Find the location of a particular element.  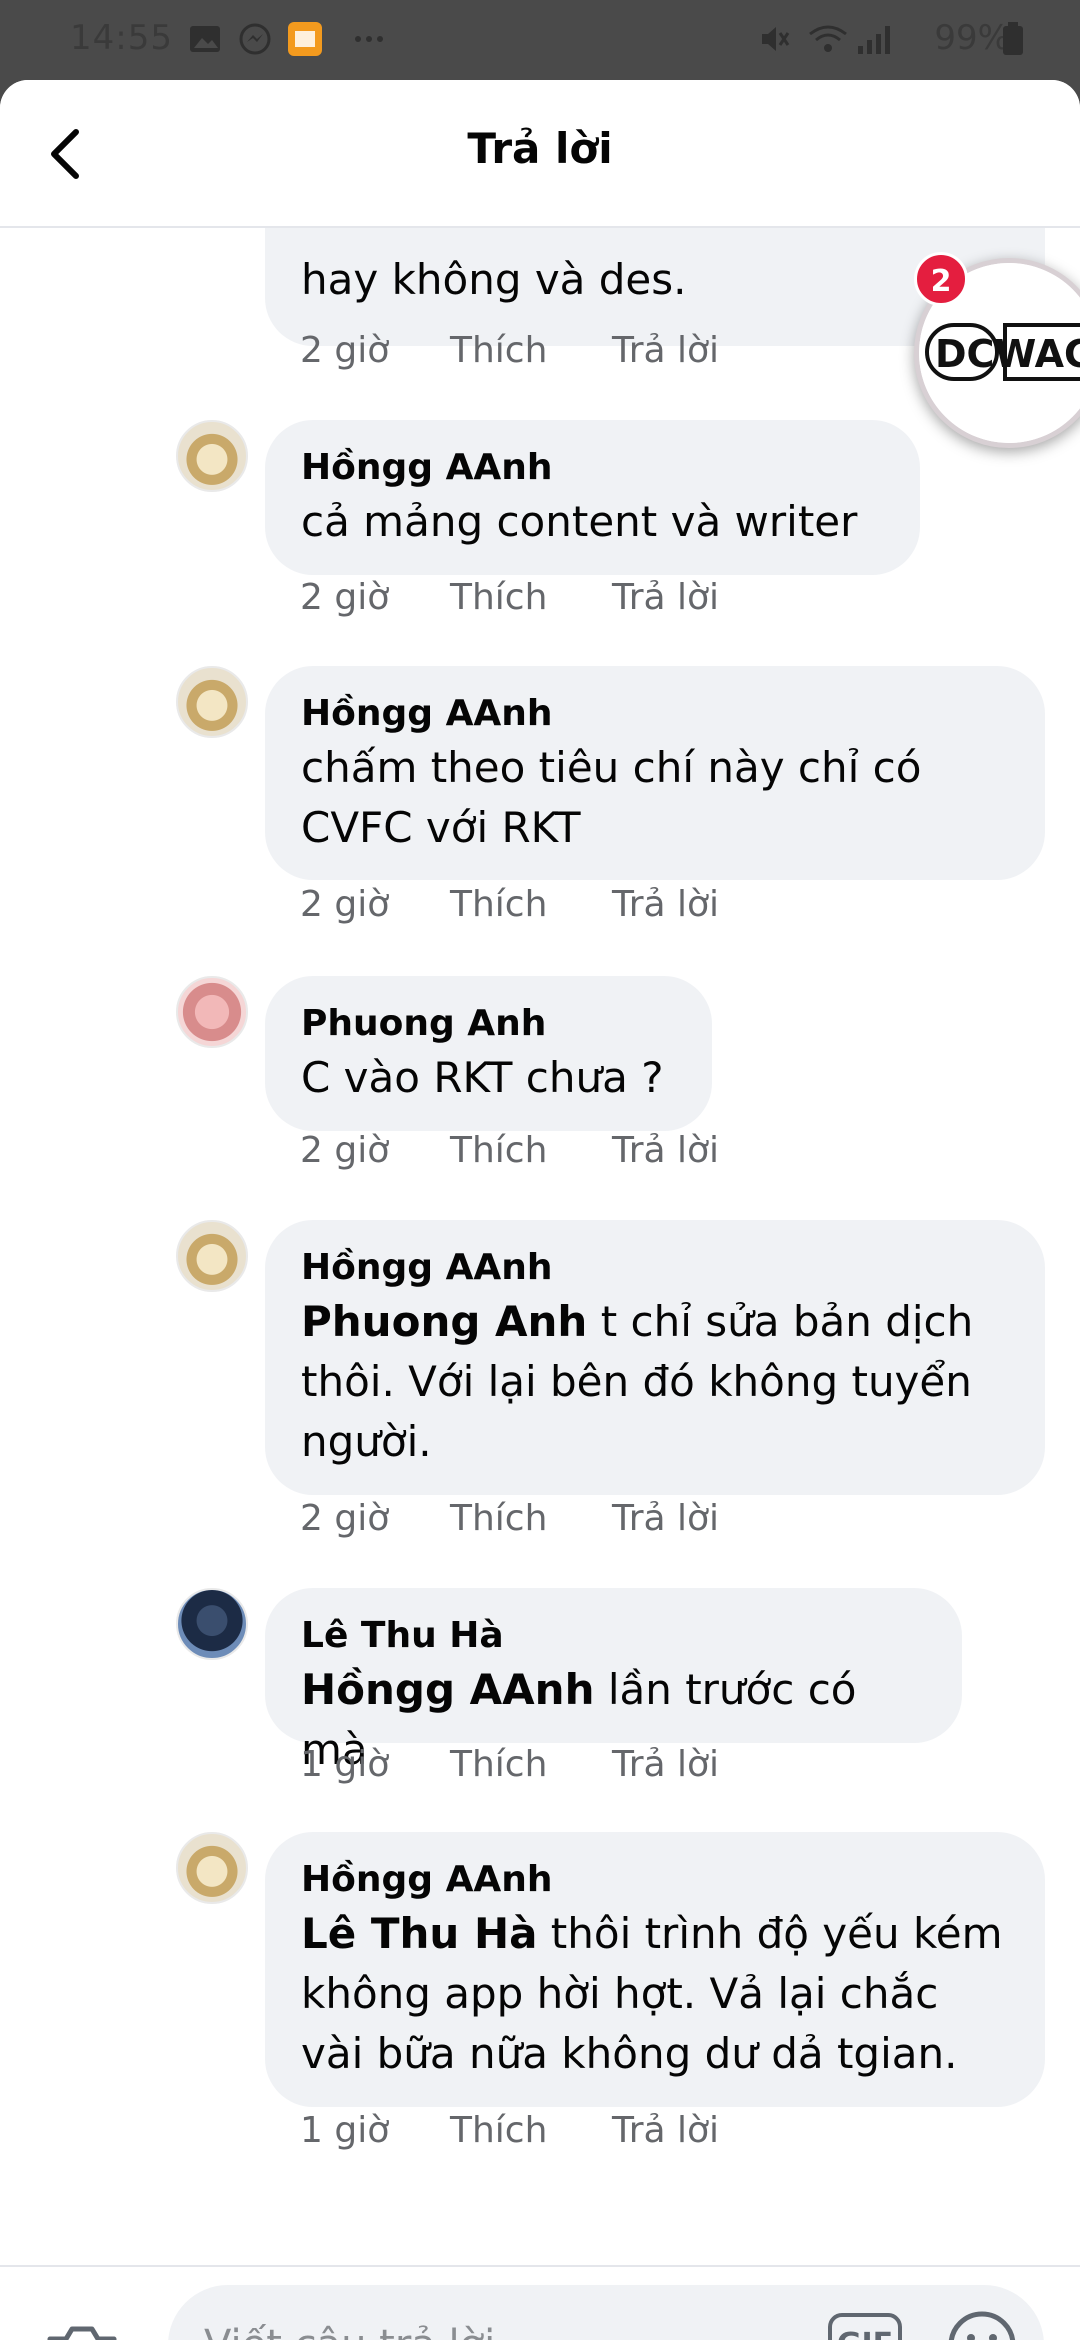

messenger-icon is located at coordinates (255, 39).